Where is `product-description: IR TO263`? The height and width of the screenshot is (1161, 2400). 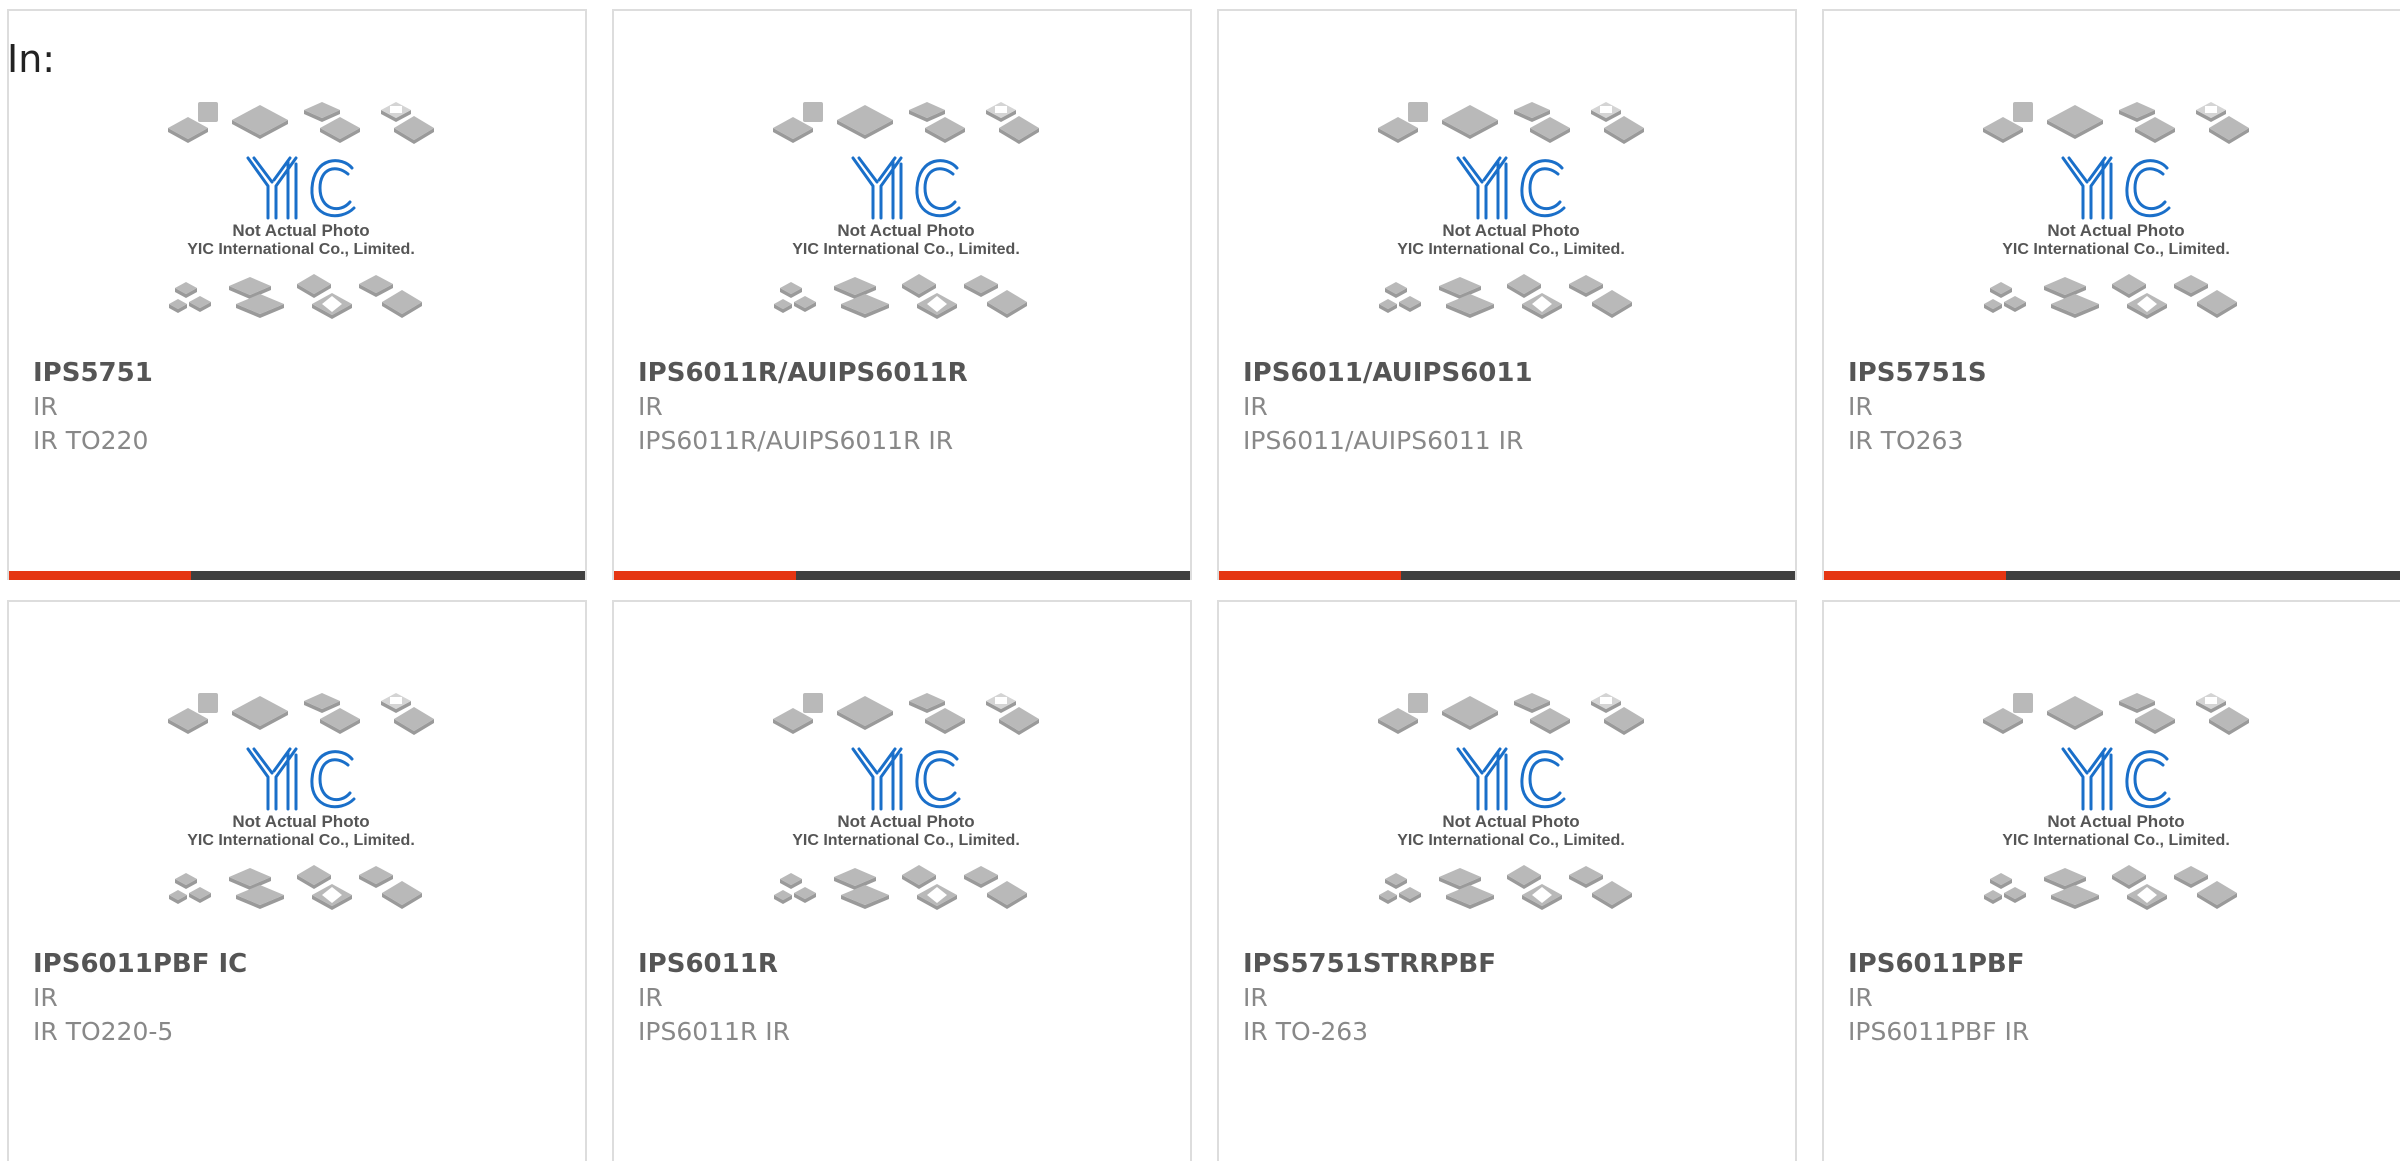
product-description: IR TO263 is located at coordinates (1906, 440).